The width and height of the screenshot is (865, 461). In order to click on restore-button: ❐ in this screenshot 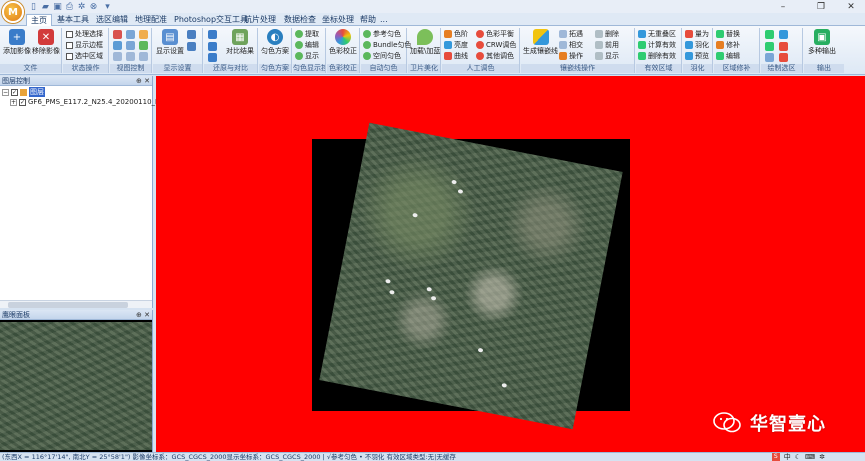, I will do `click(821, 6)`.